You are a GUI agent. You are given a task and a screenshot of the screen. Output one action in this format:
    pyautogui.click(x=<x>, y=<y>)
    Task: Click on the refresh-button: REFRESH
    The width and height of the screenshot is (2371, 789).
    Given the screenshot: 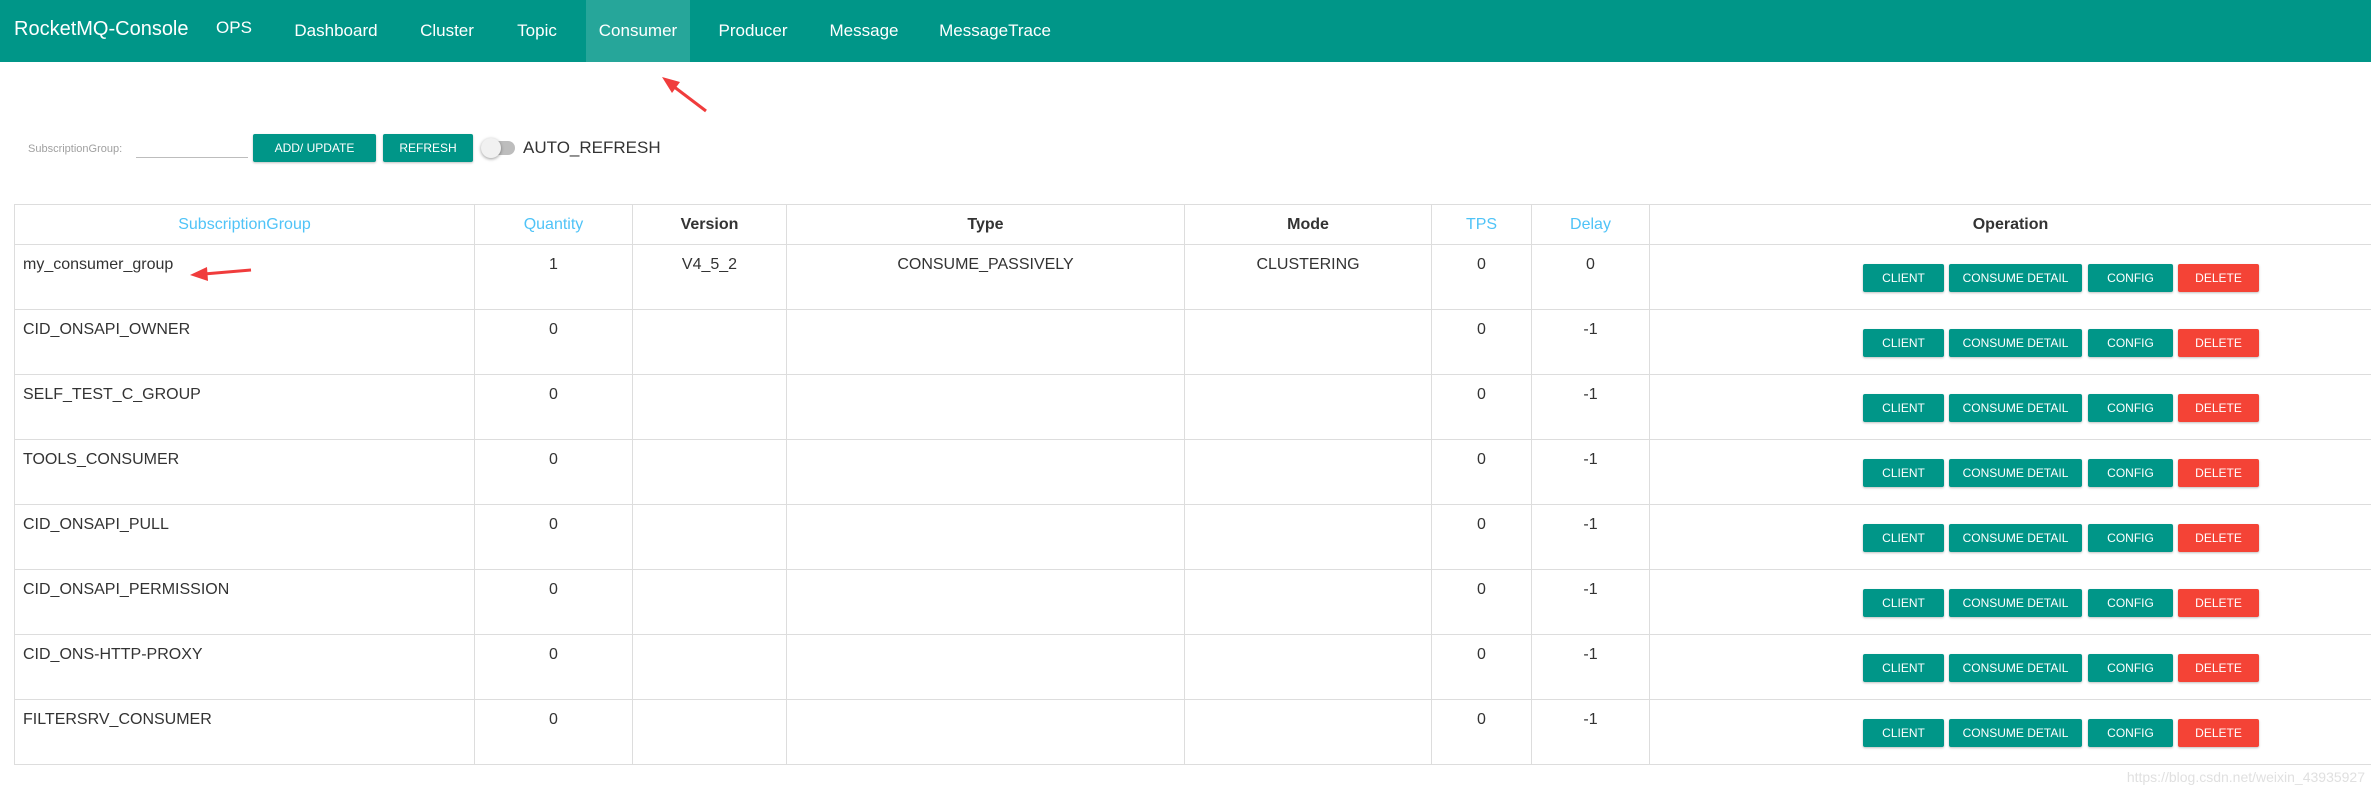 What is the action you would take?
    pyautogui.click(x=428, y=148)
    